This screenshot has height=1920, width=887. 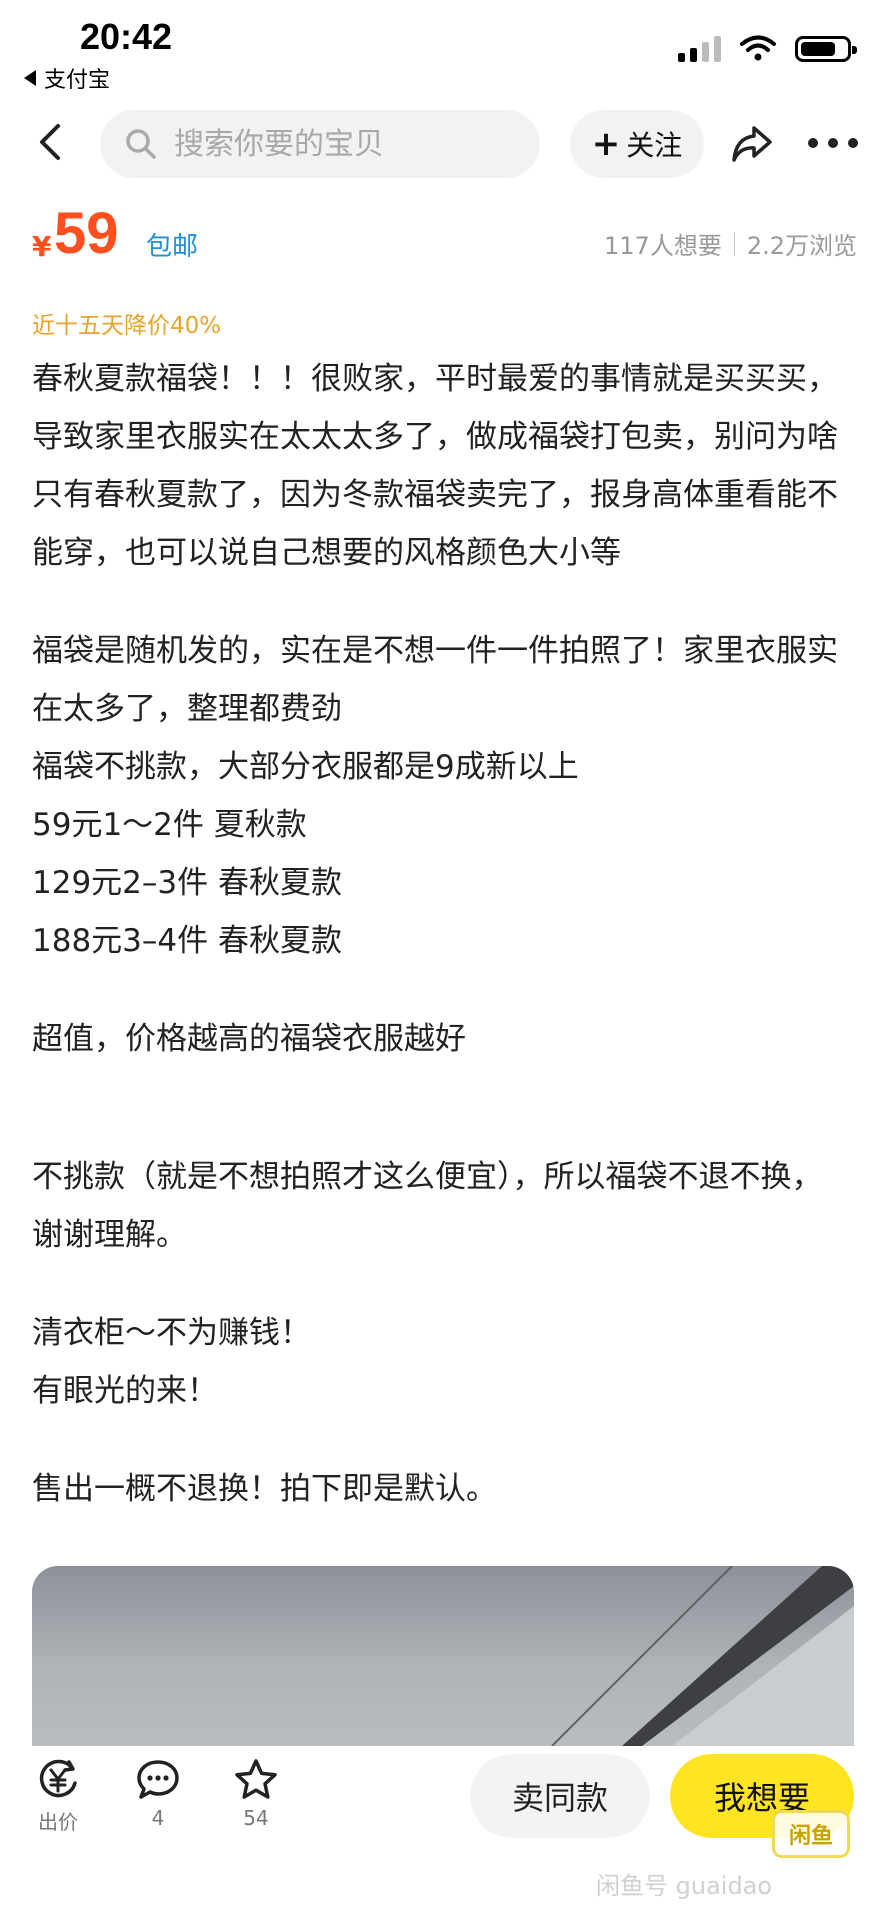 I want to click on price-drop-notice: 近十五天降价40%, so click(x=127, y=326).